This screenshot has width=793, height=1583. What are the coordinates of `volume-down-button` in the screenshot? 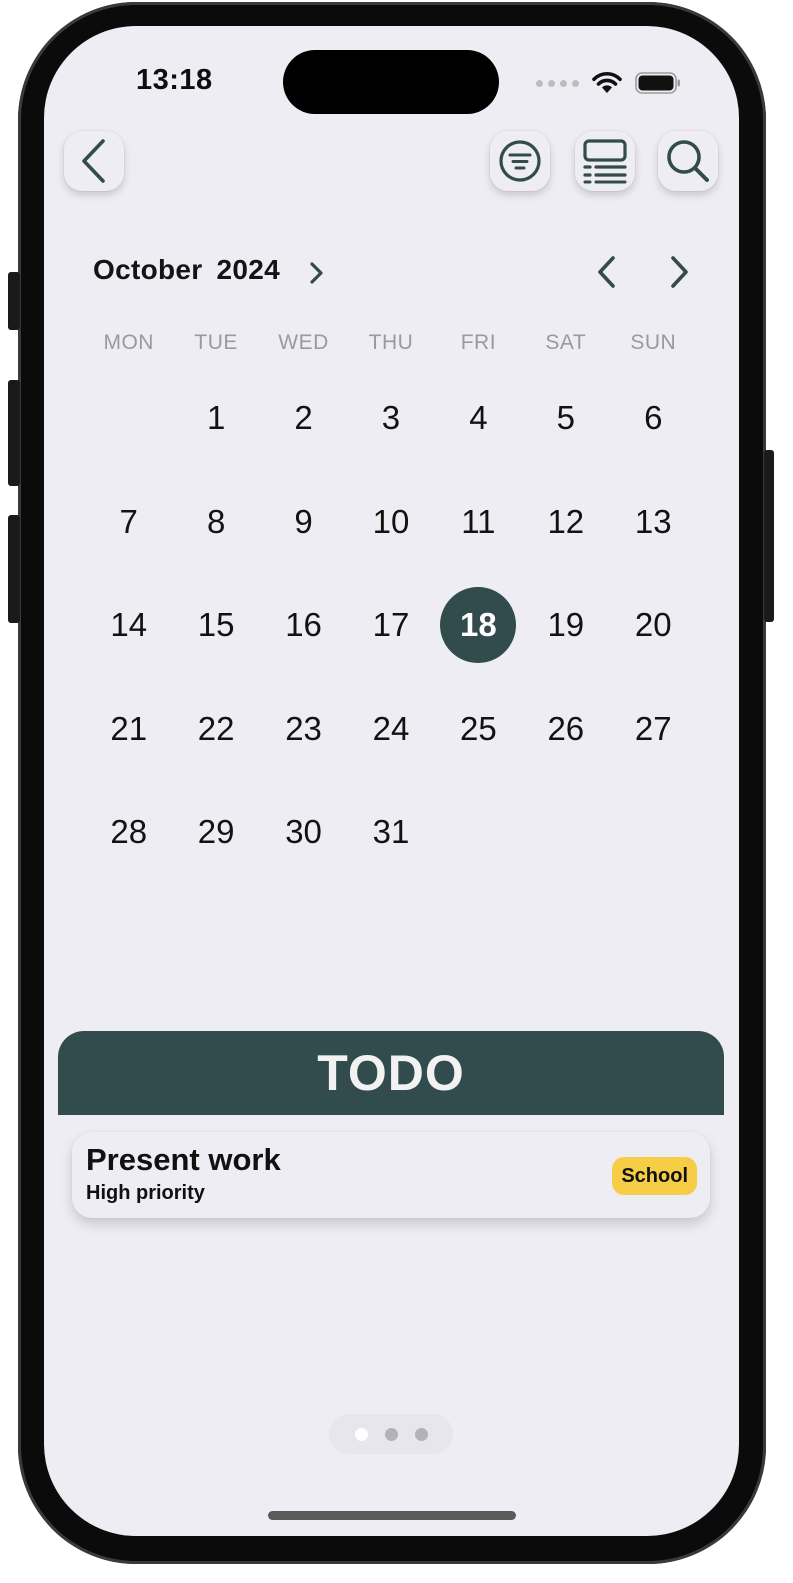 It's located at (14, 569).